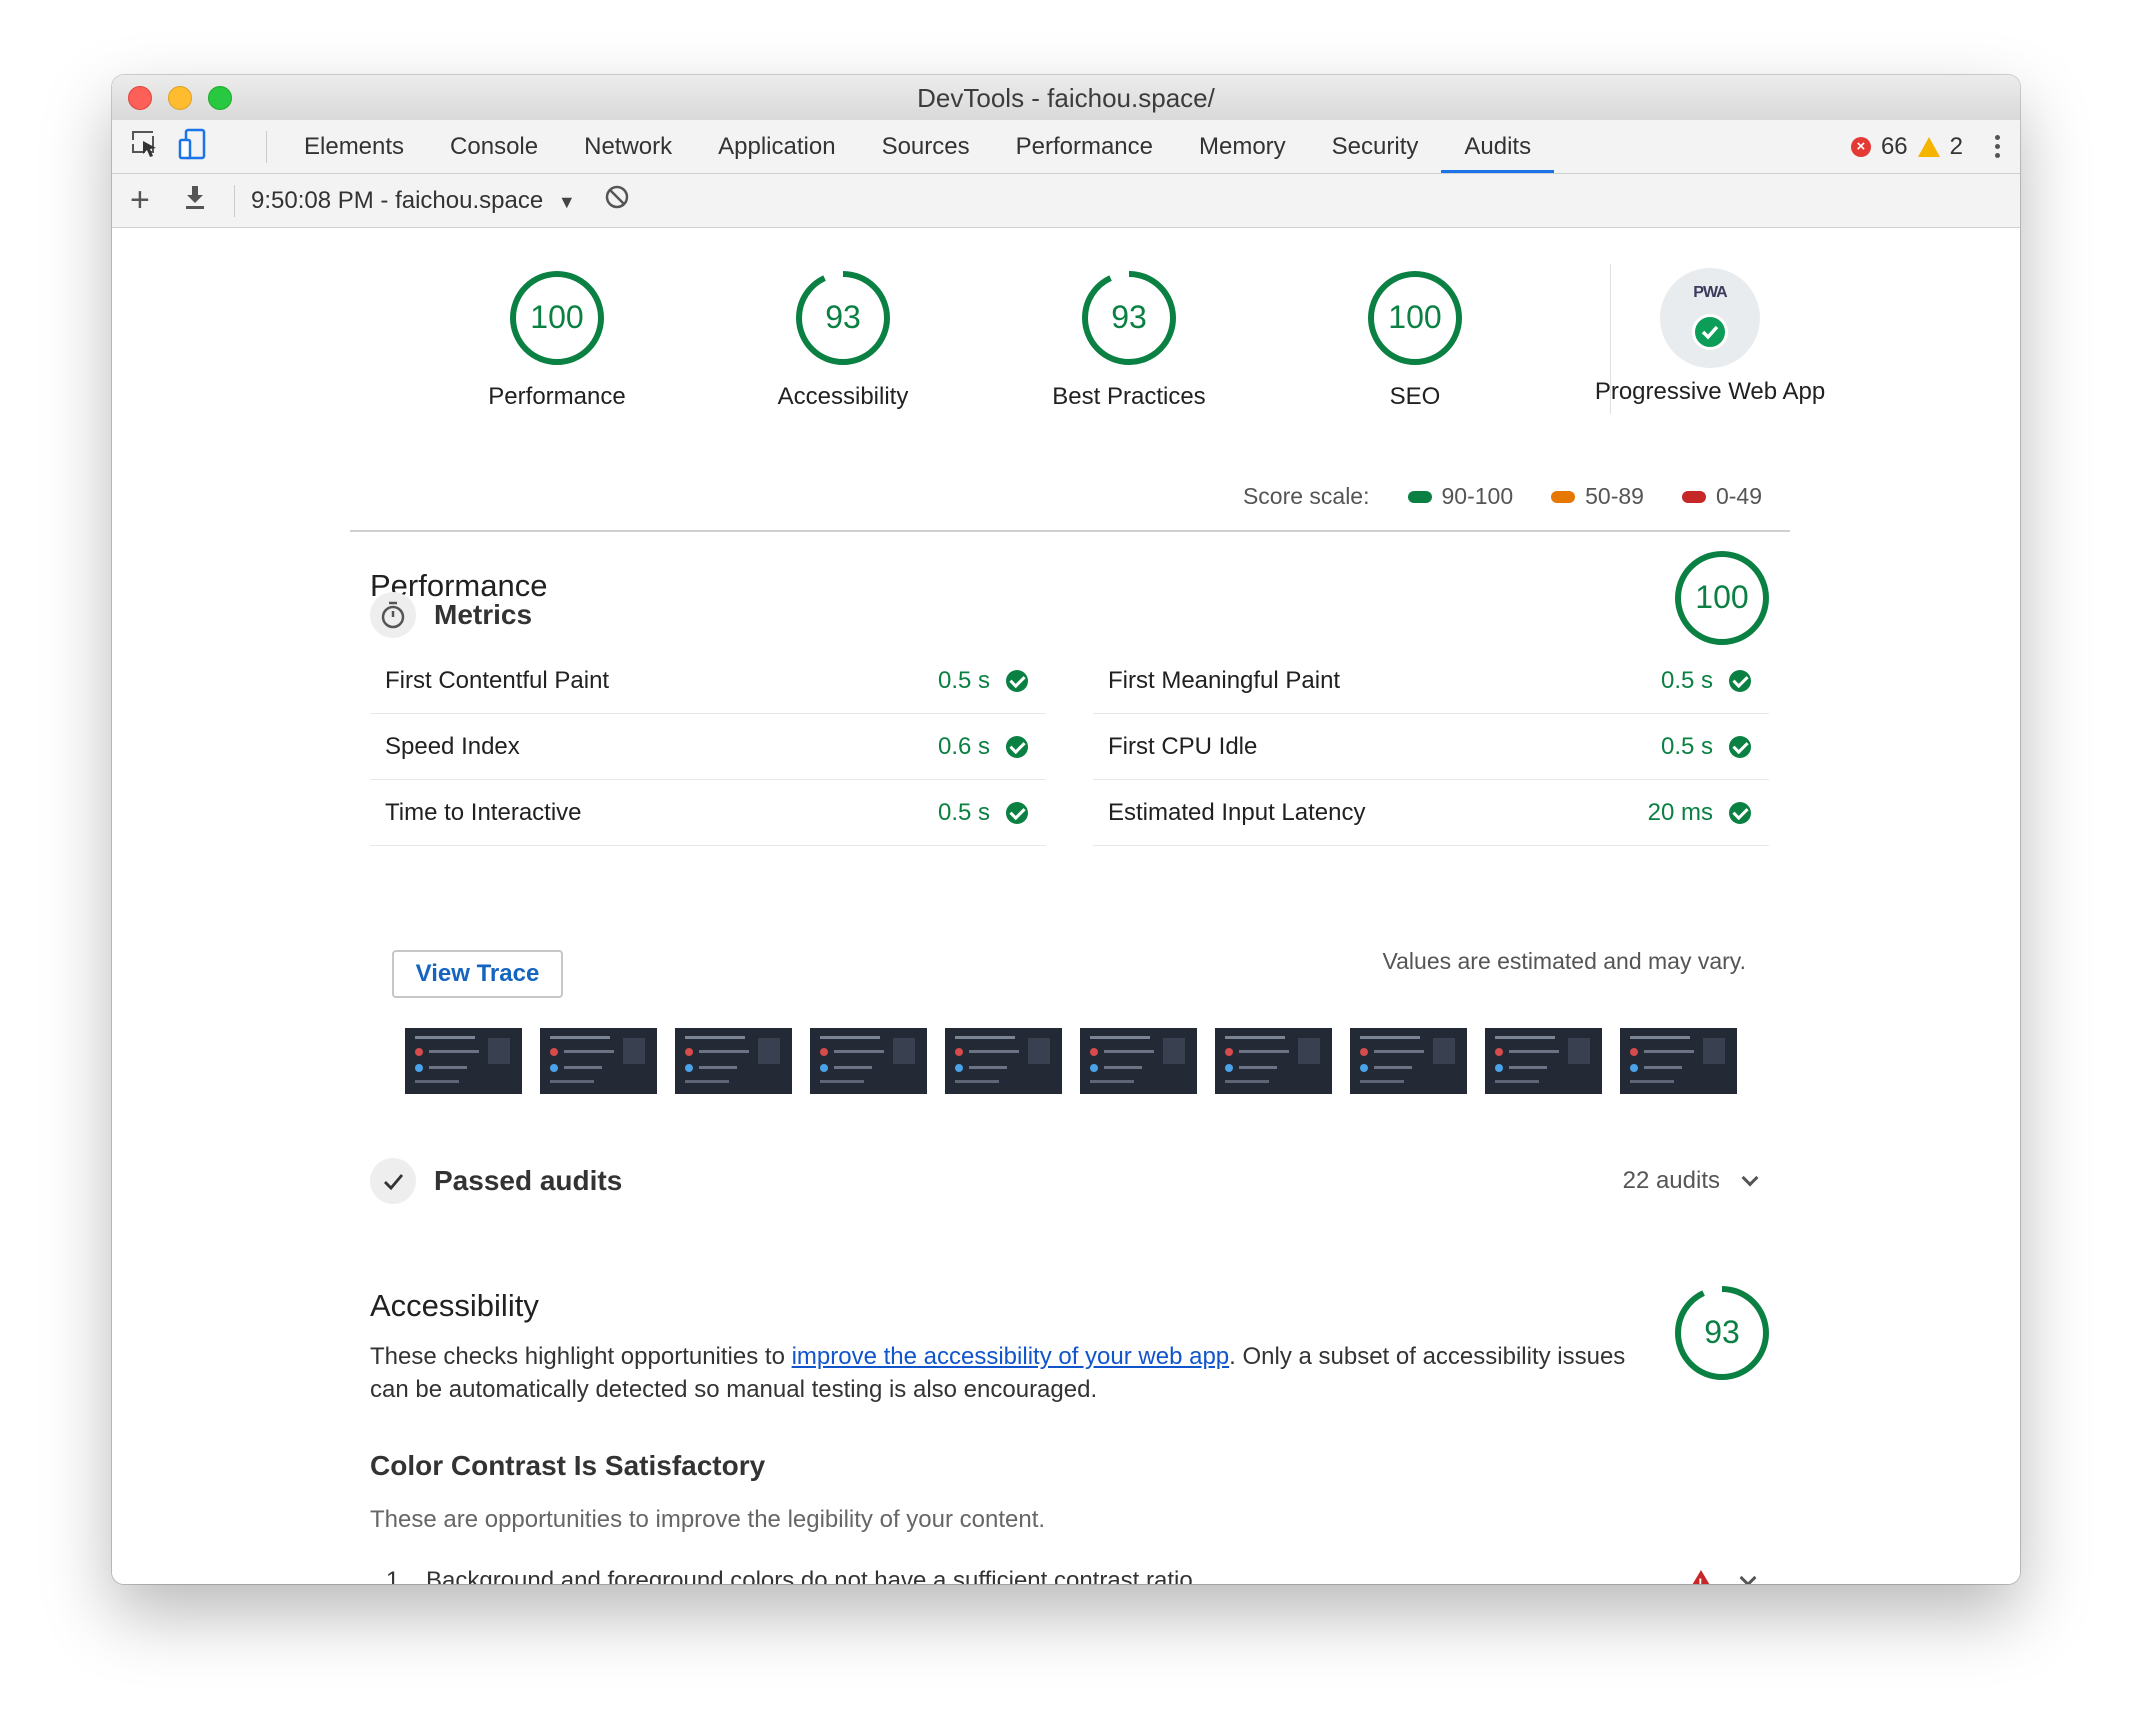 This screenshot has width=2130, height=1732. I want to click on accessibility-score: 93, so click(1722, 1332).